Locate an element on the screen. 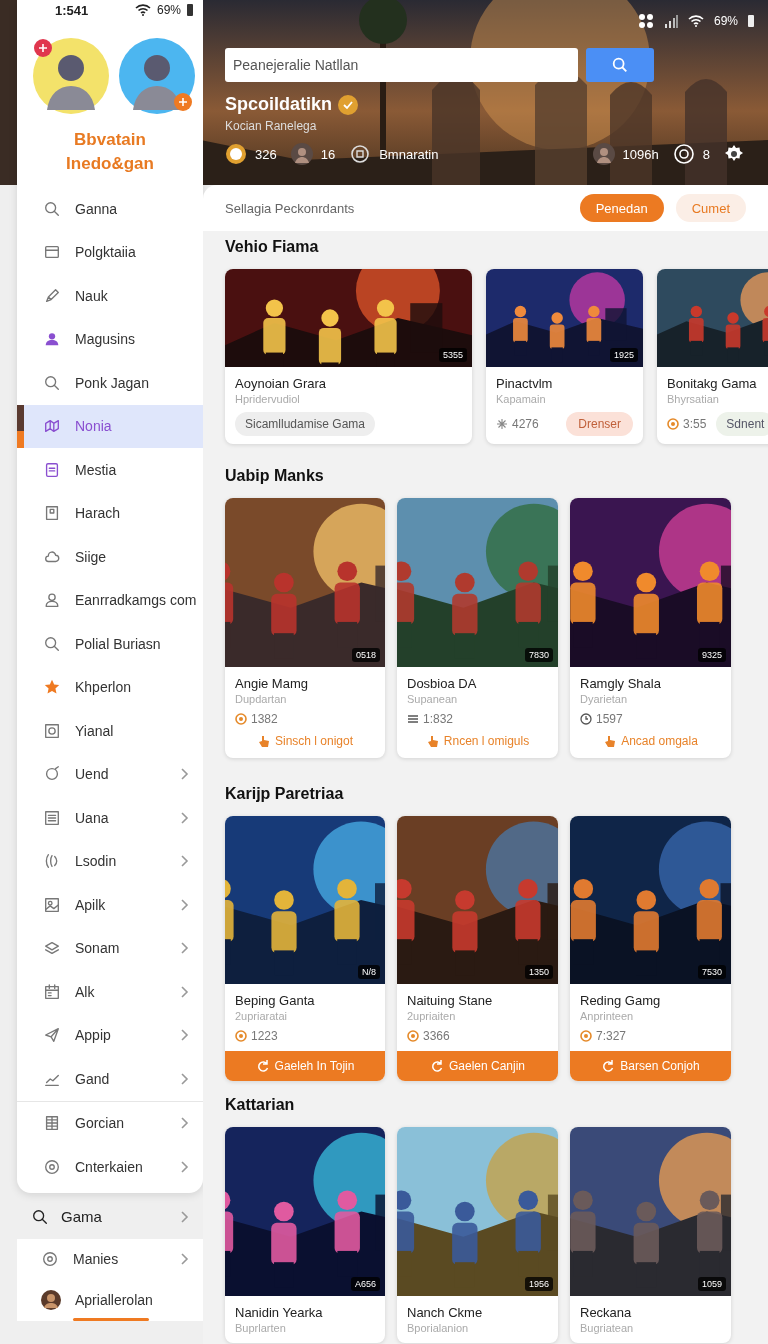  card-subtitle: Bporialanion is located at coordinates (438, 1328).